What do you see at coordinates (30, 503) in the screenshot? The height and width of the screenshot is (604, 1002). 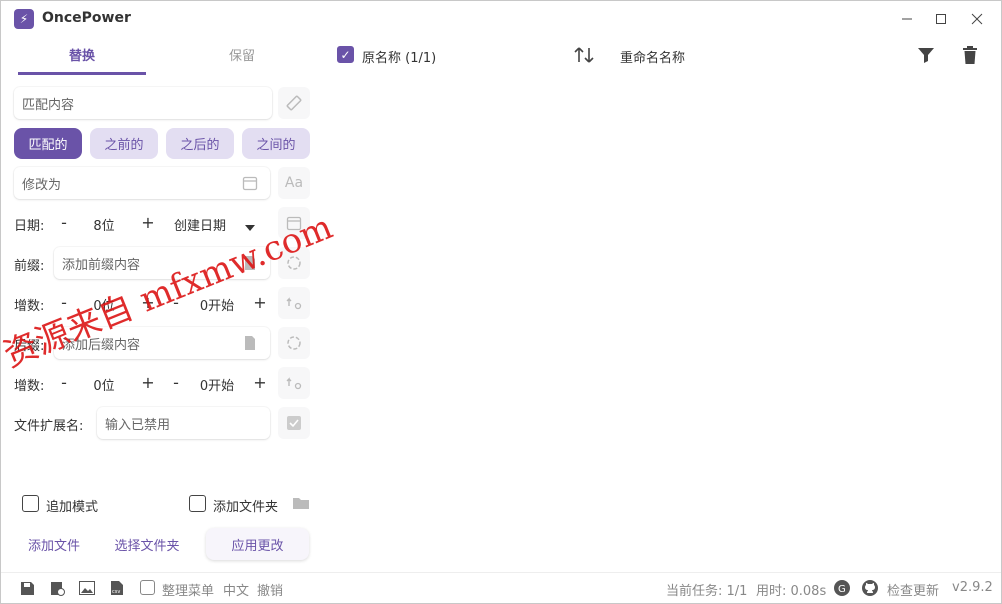 I see `append-mode-checkbox` at bounding box center [30, 503].